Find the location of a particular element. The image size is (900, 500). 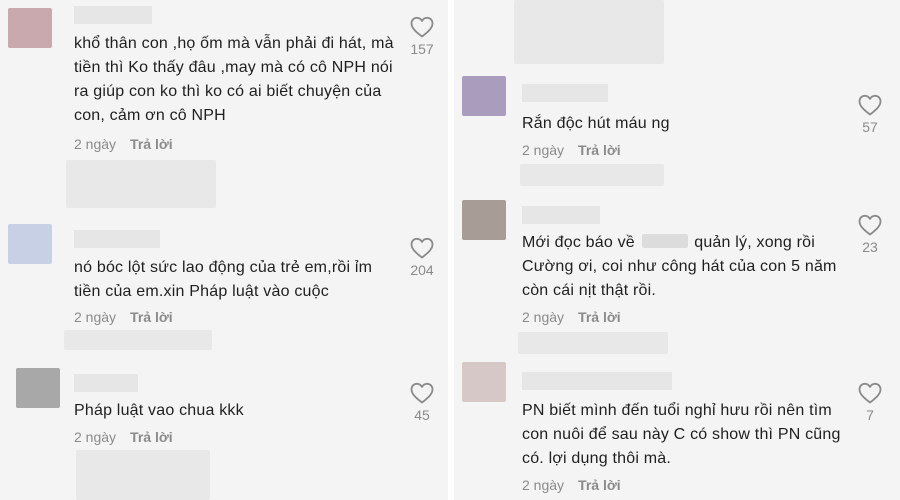

like-count: 23 is located at coordinates (870, 247).